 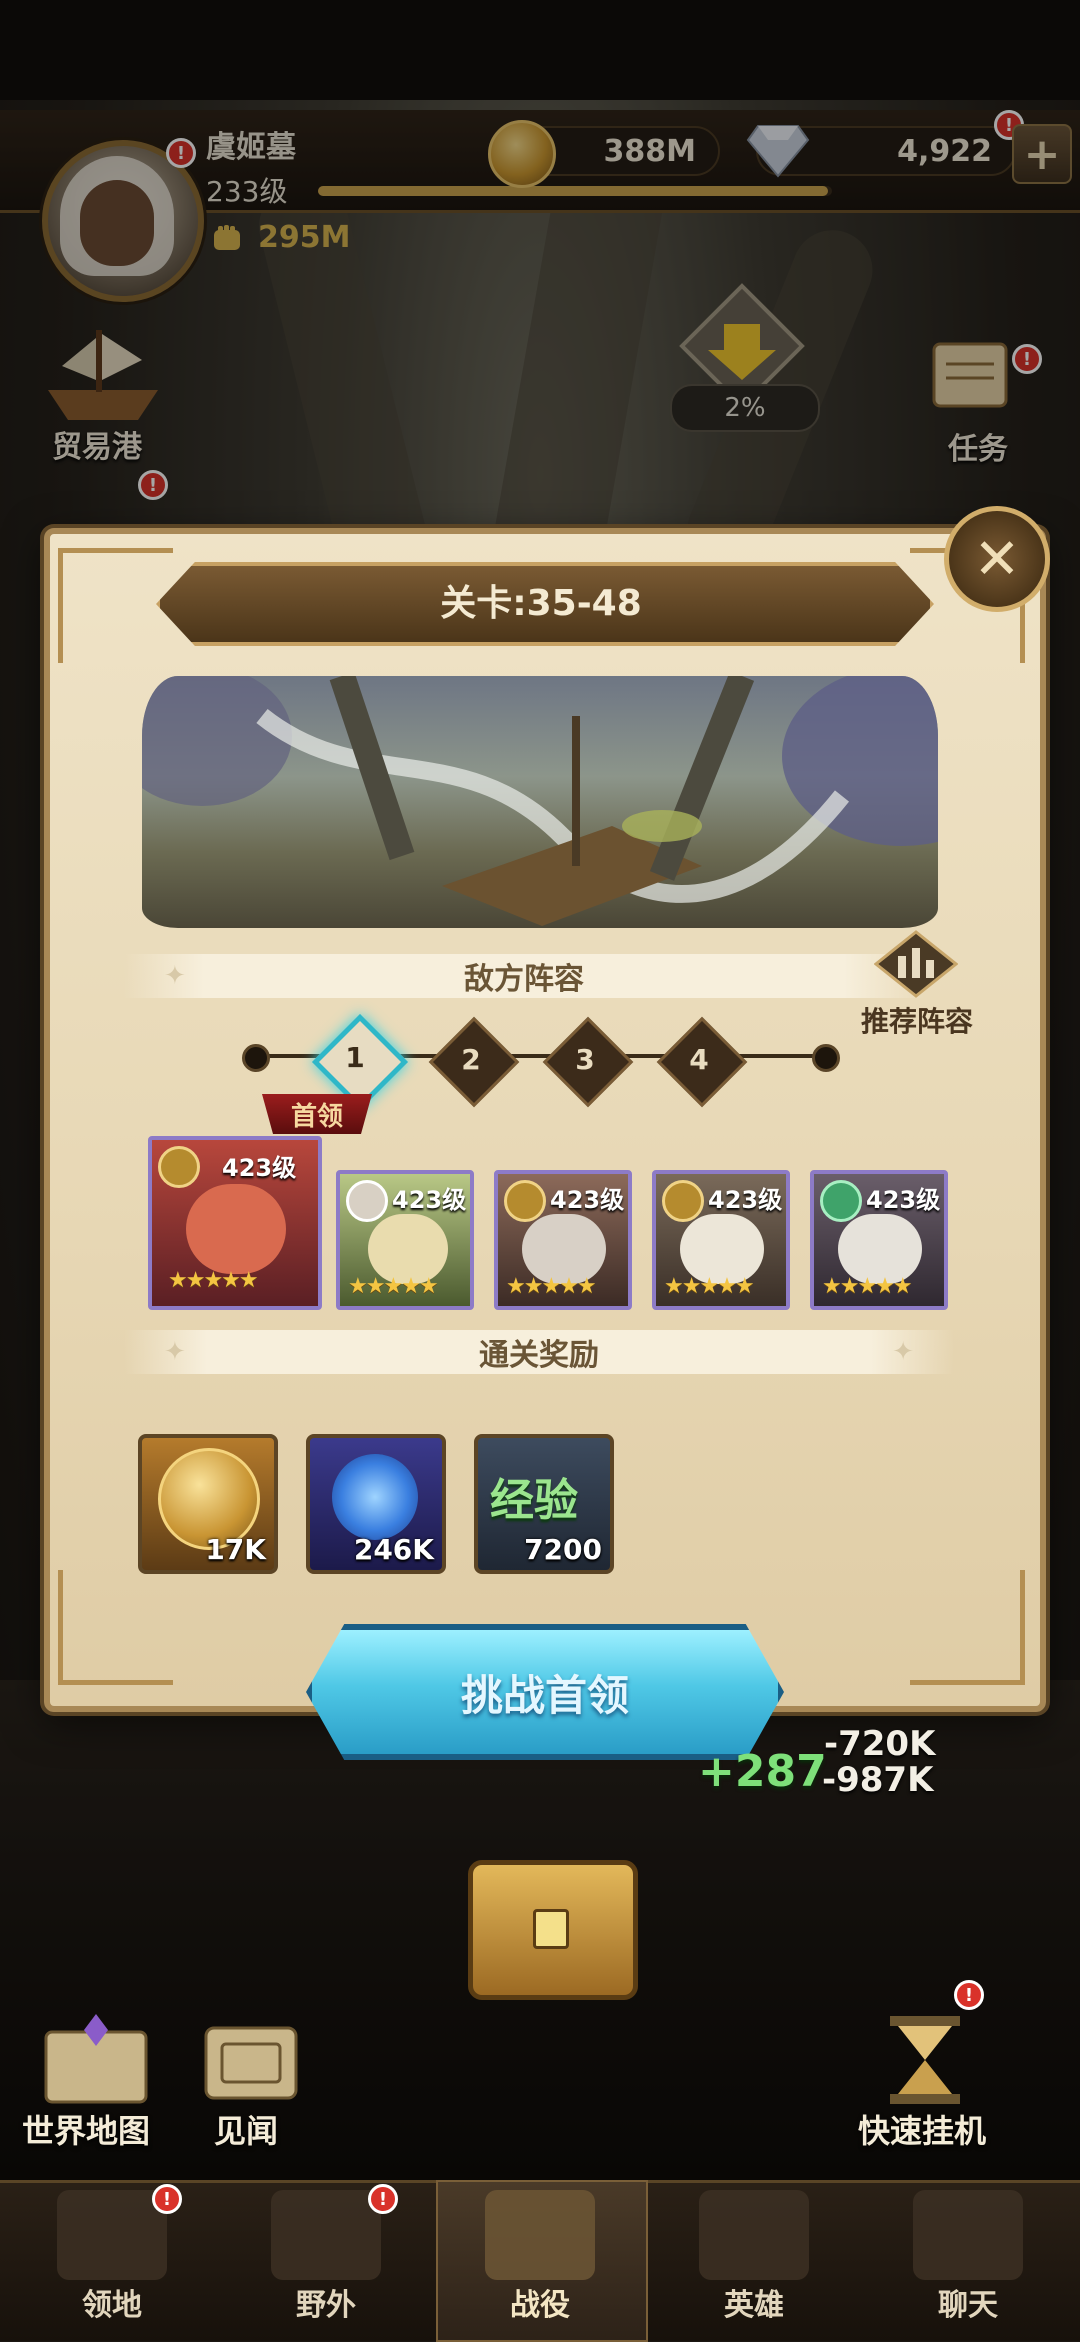 I want to click on boss-tag: 首领, so click(x=317, y=1114).